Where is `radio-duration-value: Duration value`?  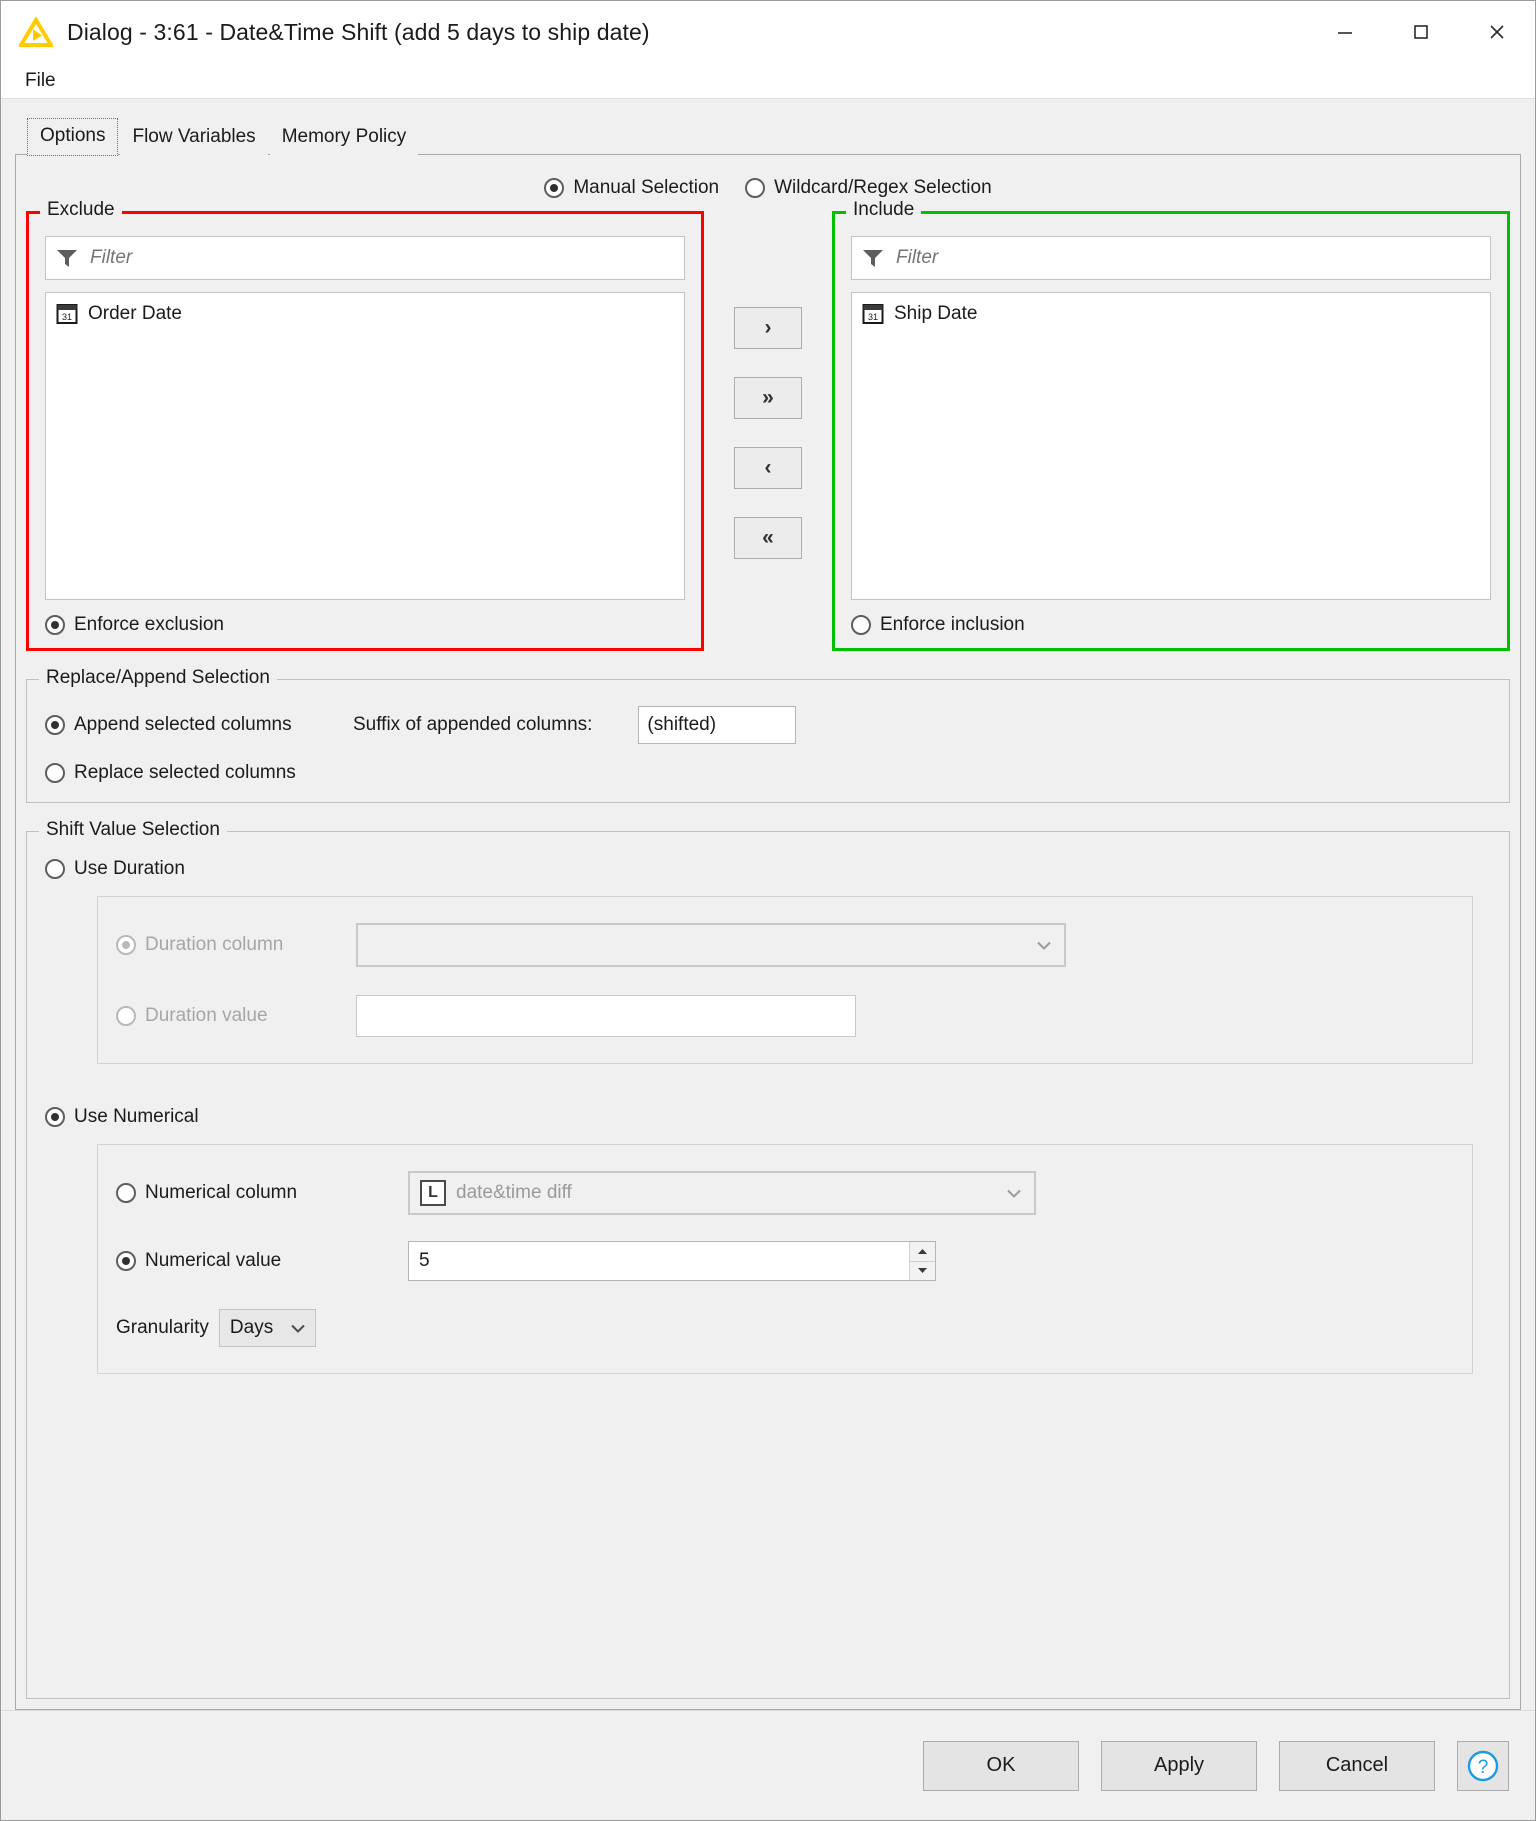 radio-duration-value: Duration value is located at coordinates (236, 1016).